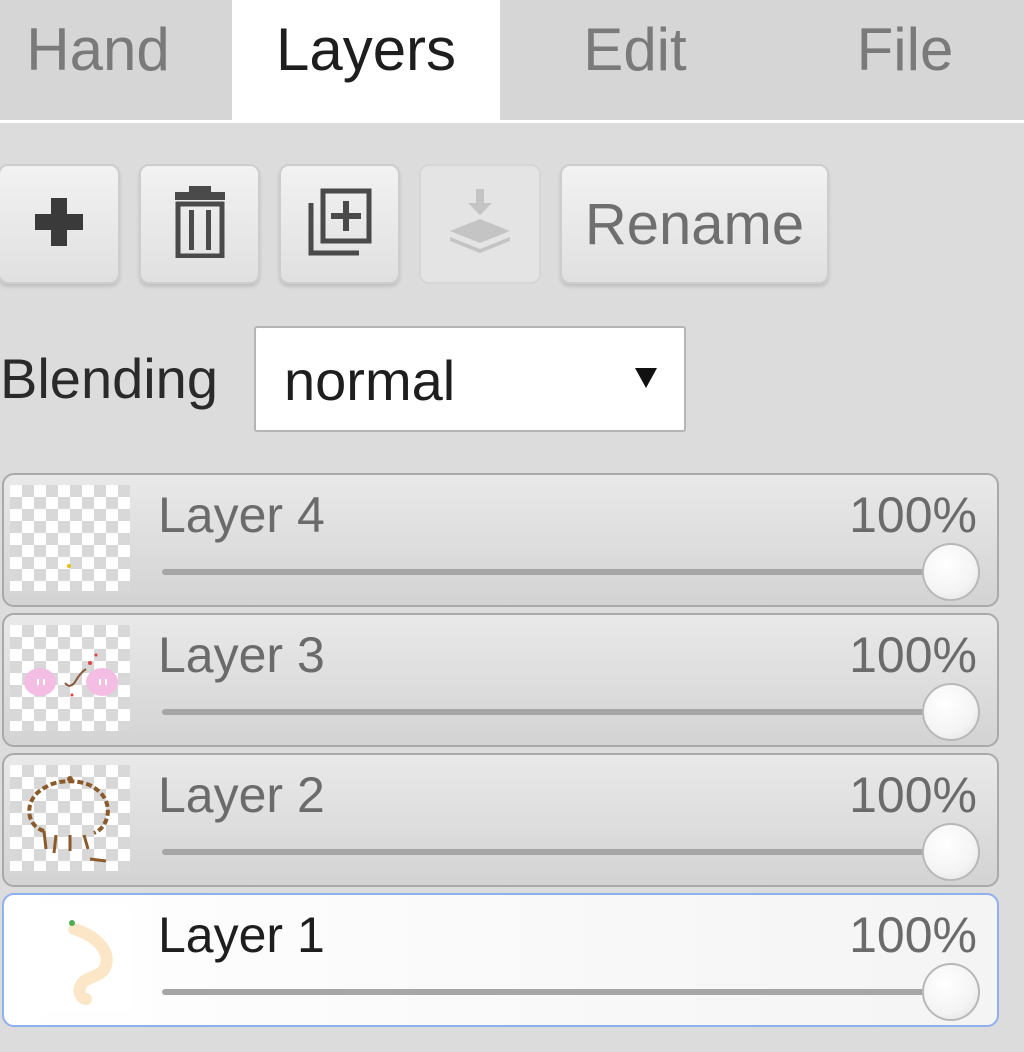  I want to click on plus-icon, so click(59, 224).